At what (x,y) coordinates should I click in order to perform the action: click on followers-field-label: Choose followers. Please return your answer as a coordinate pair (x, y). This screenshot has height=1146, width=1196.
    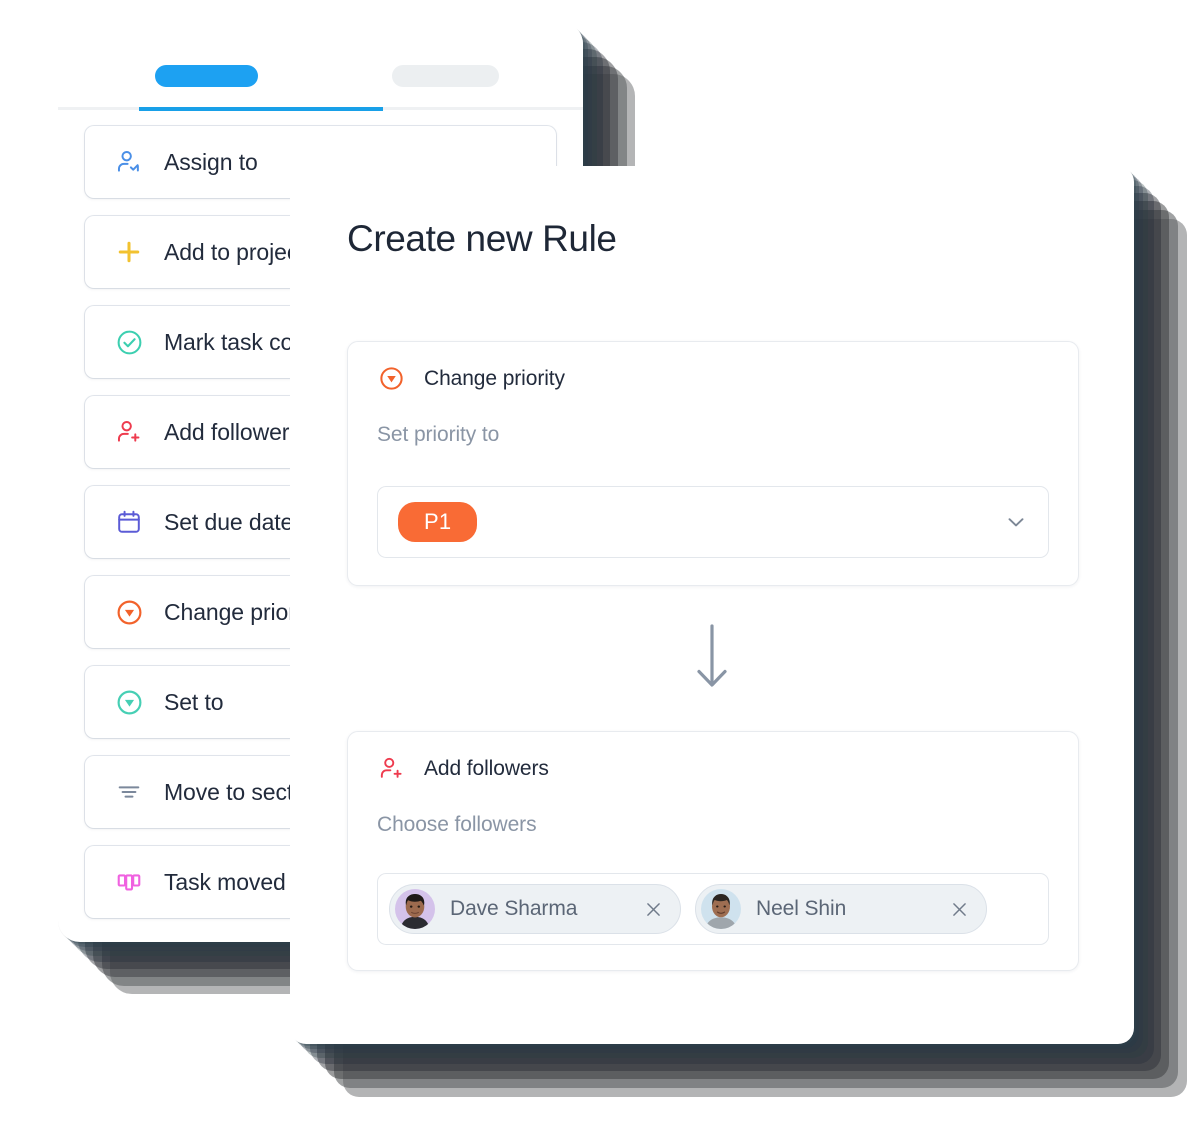
    Looking at the image, I should click on (457, 824).